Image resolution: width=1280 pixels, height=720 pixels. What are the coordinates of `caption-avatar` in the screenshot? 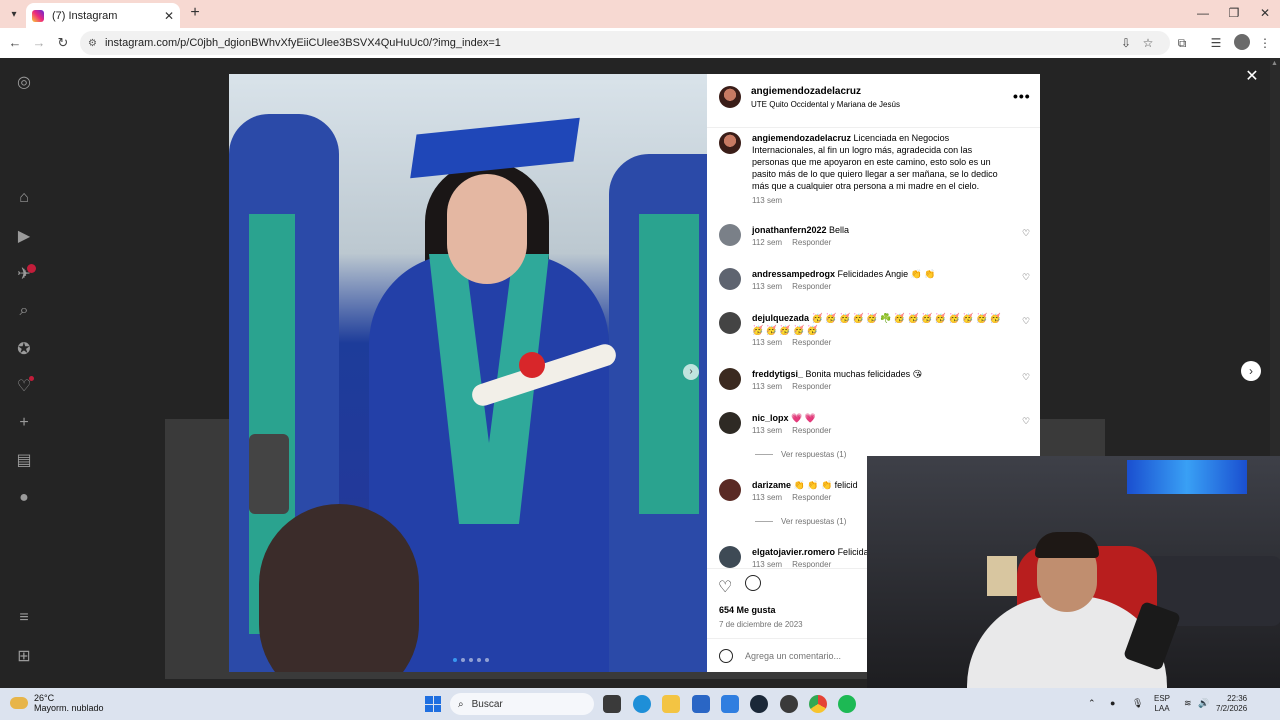 It's located at (730, 143).